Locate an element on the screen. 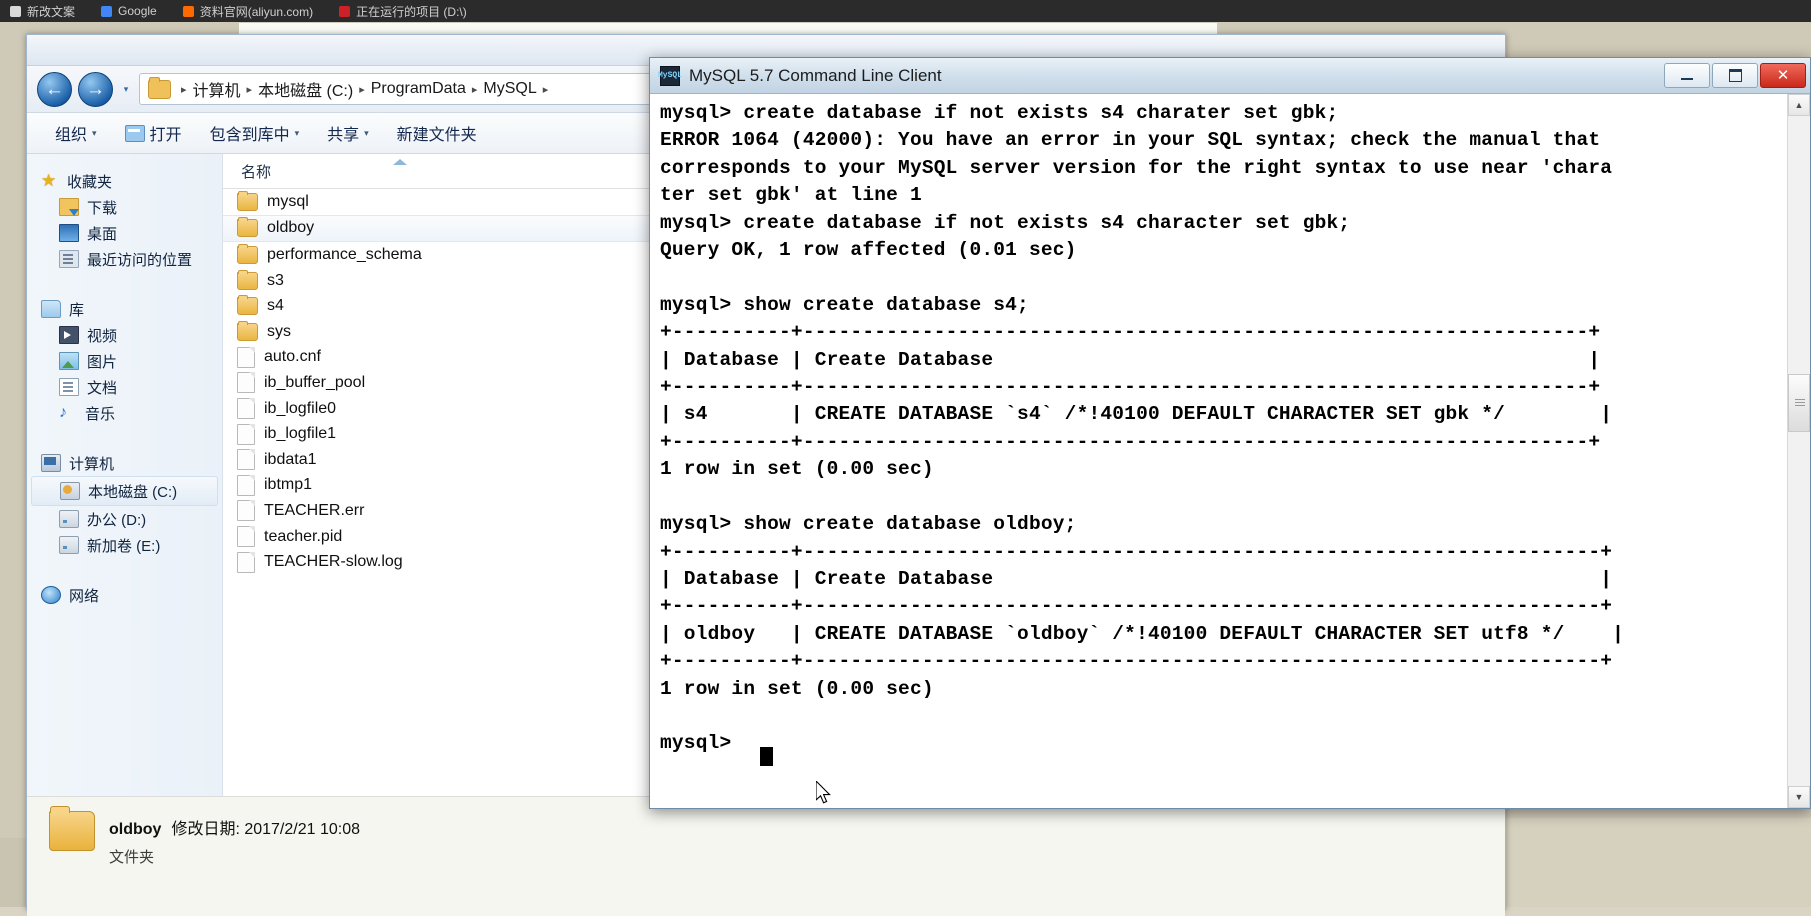 The height and width of the screenshot is (916, 1811). forward-arrow-icon: → is located at coordinates (95, 89).